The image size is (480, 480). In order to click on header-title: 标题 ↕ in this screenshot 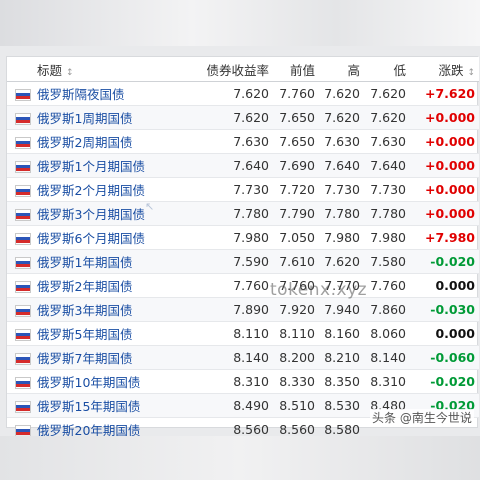, I will do `click(113, 69)`.